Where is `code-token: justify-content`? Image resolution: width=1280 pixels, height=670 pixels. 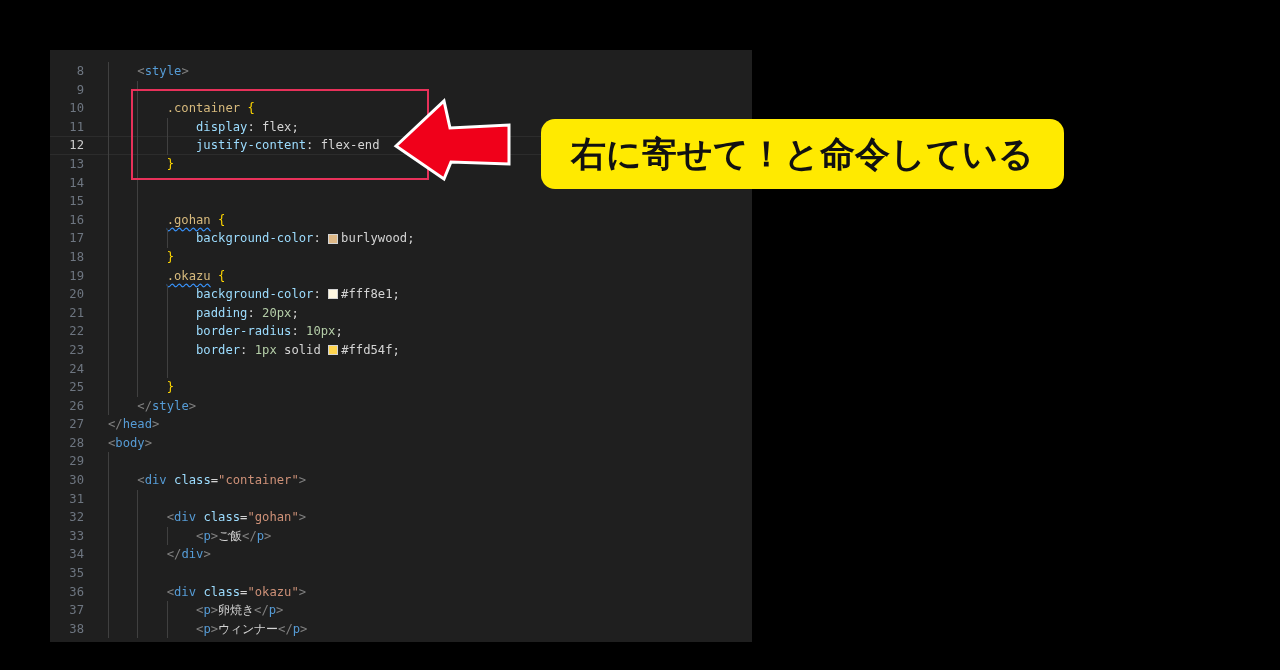 code-token: justify-content is located at coordinates (251, 146).